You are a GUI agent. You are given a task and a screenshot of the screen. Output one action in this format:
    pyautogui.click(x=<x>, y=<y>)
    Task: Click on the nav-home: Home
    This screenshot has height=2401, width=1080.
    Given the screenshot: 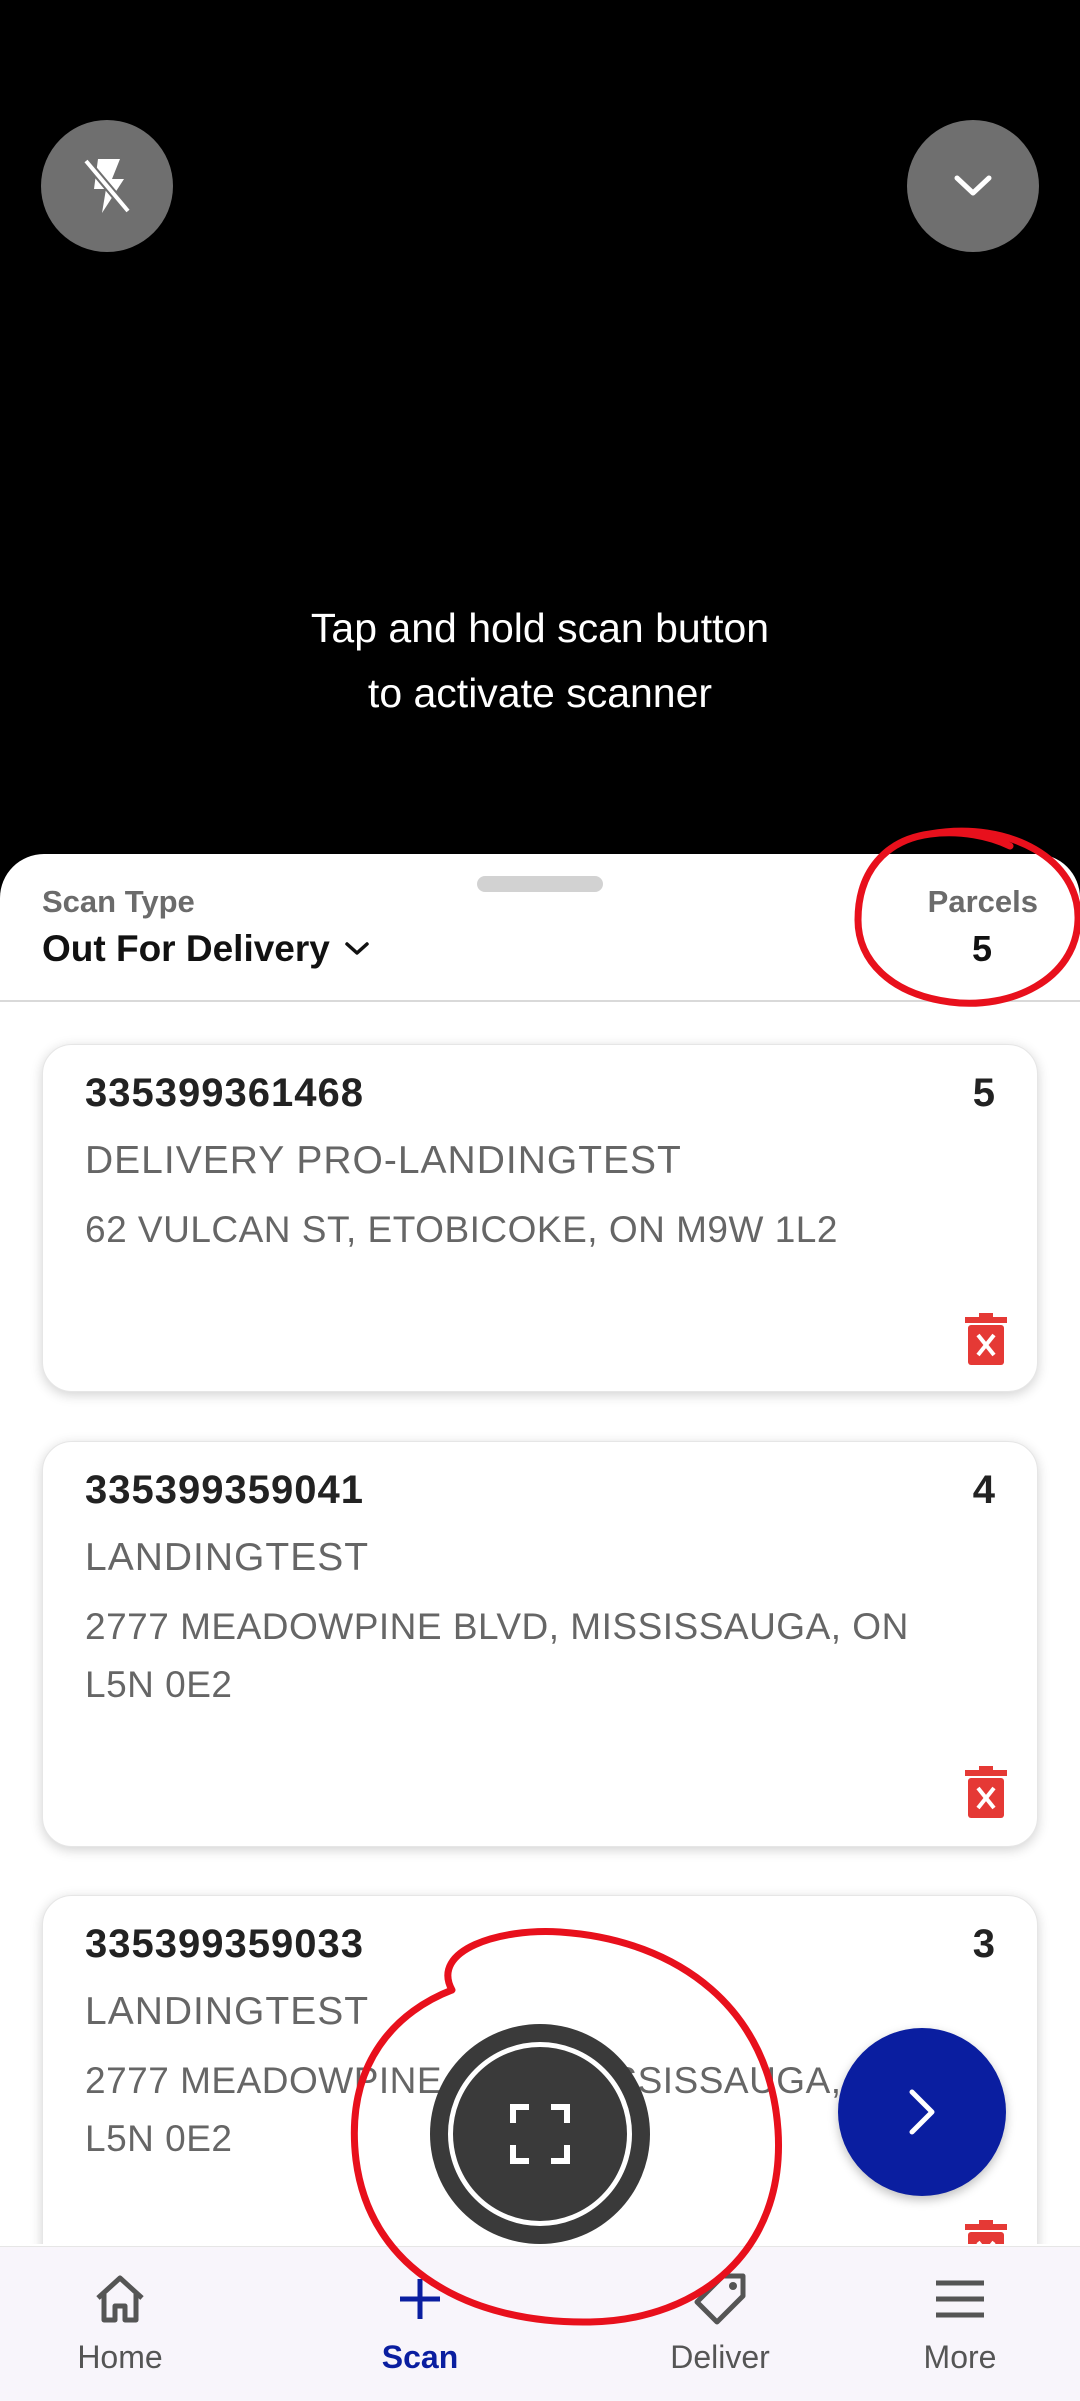 What is the action you would take?
    pyautogui.click(x=120, y=2324)
    